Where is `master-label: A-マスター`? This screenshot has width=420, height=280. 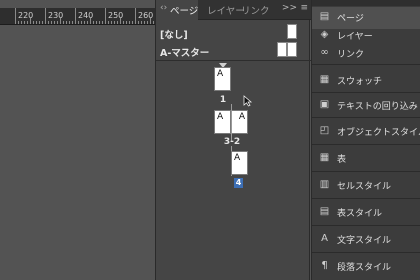
master-label: A-マスター is located at coordinates (185, 53).